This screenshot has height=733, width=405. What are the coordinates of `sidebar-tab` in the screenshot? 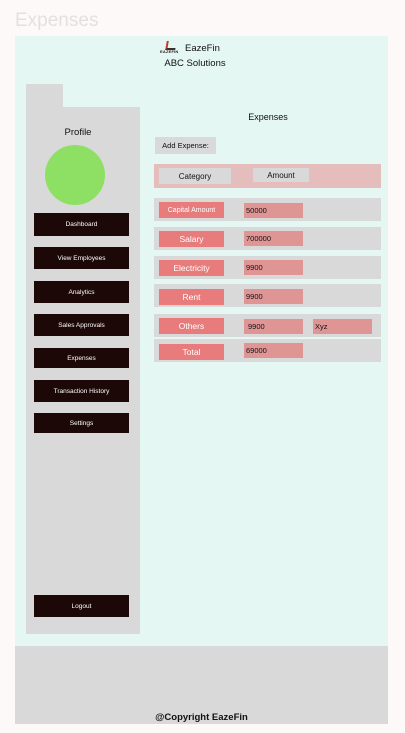 It's located at (44, 95).